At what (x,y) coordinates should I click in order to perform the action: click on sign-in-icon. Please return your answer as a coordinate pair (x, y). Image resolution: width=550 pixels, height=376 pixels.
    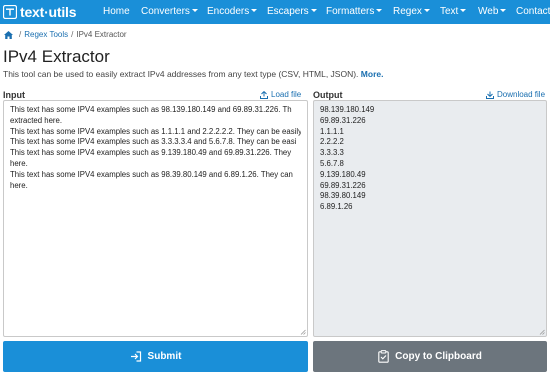
    Looking at the image, I should click on (135, 356).